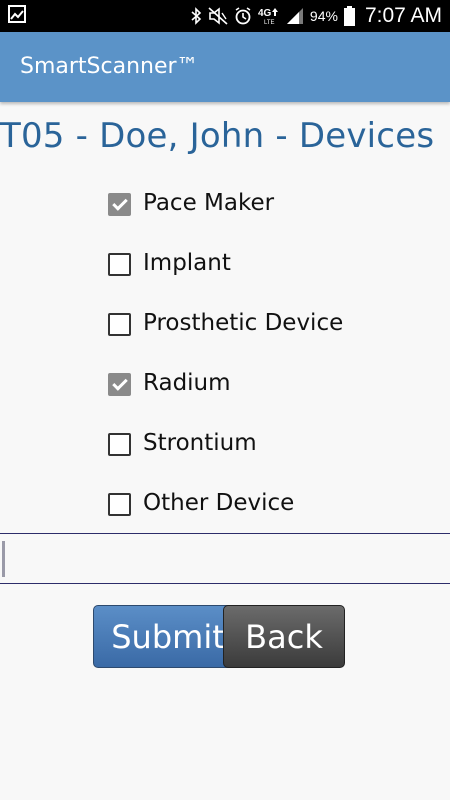 The image size is (450, 800). Describe the element at coordinates (187, 383) in the screenshot. I see `device-label: Radium` at that location.